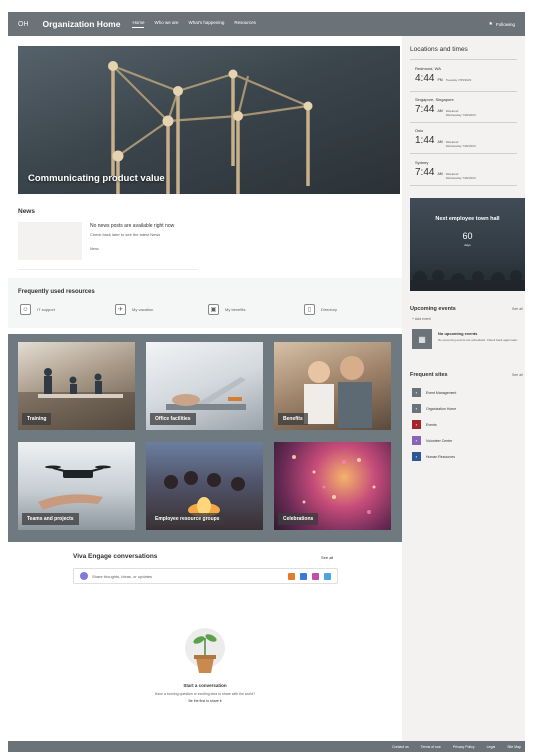  What do you see at coordinates (400, 747) in the screenshot?
I see `footer-contact-link: Contact us` at bounding box center [400, 747].